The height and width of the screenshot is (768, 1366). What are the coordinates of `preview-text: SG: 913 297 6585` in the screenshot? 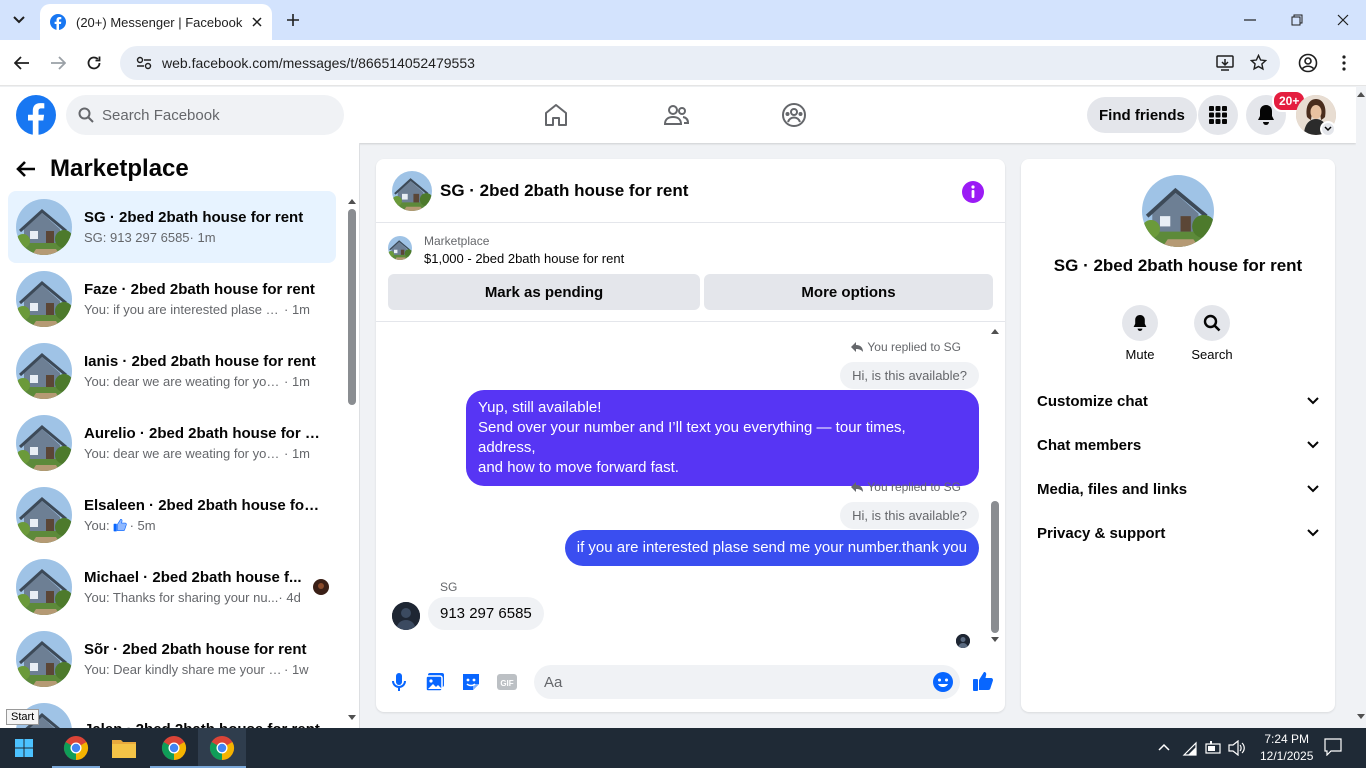 It's located at (137, 237).